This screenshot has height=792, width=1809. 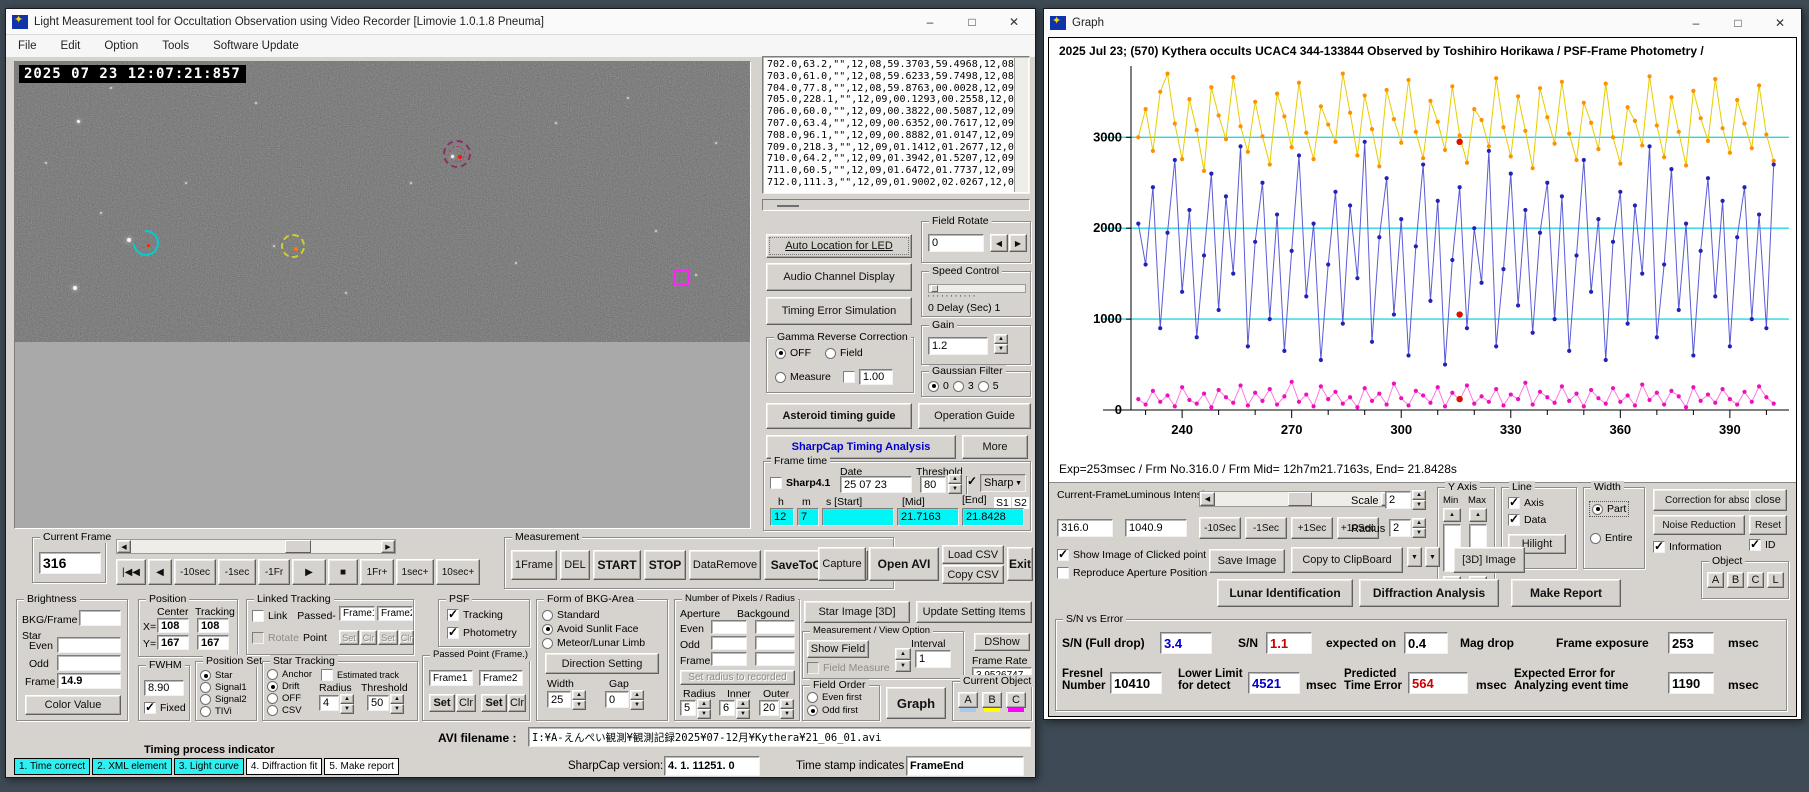 What do you see at coordinates (775, 627) in the screenshot?
I see `px-even-bg-field` at bounding box center [775, 627].